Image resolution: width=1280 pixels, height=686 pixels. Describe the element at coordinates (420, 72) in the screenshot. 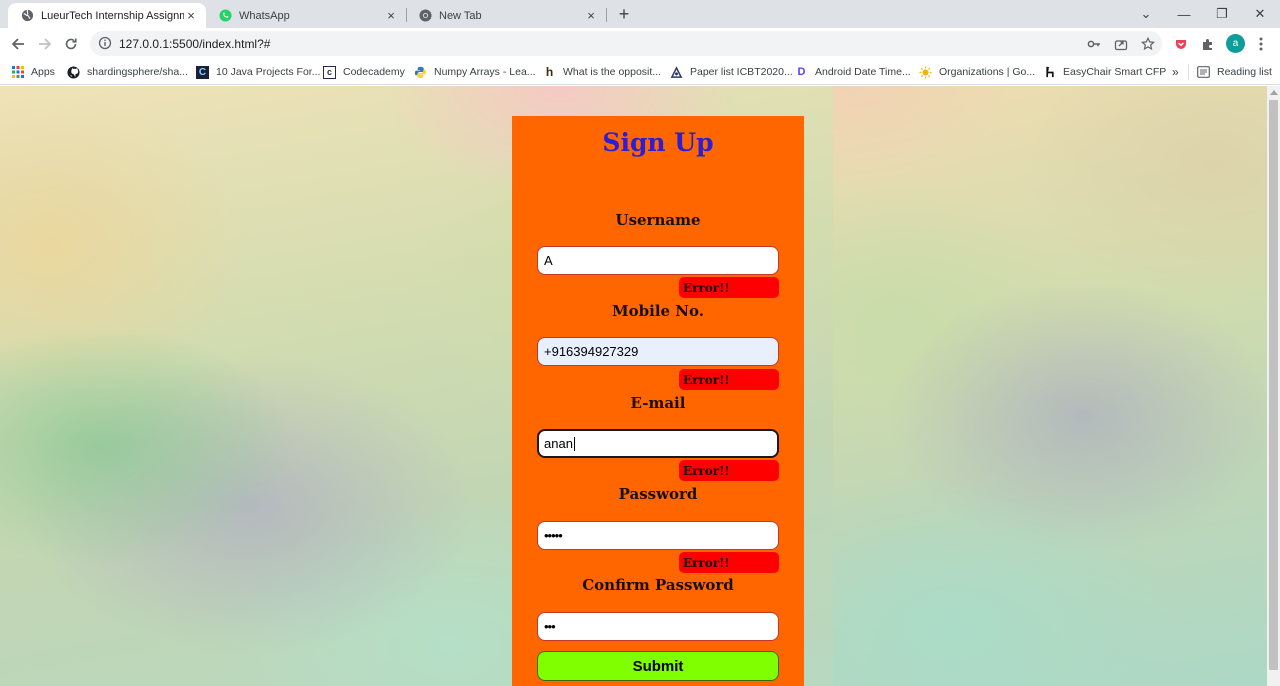

I see `python-icon` at that location.